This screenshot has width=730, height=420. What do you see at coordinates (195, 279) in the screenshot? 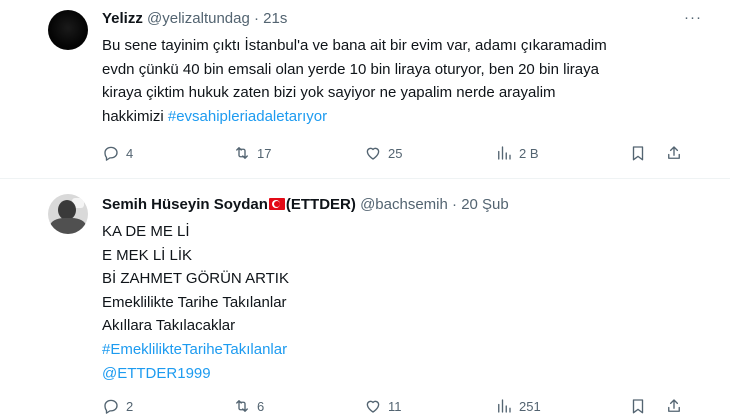
I see `tweet-line: Bİ ZAHMET GÖRÜN ARTIK` at bounding box center [195, 279].